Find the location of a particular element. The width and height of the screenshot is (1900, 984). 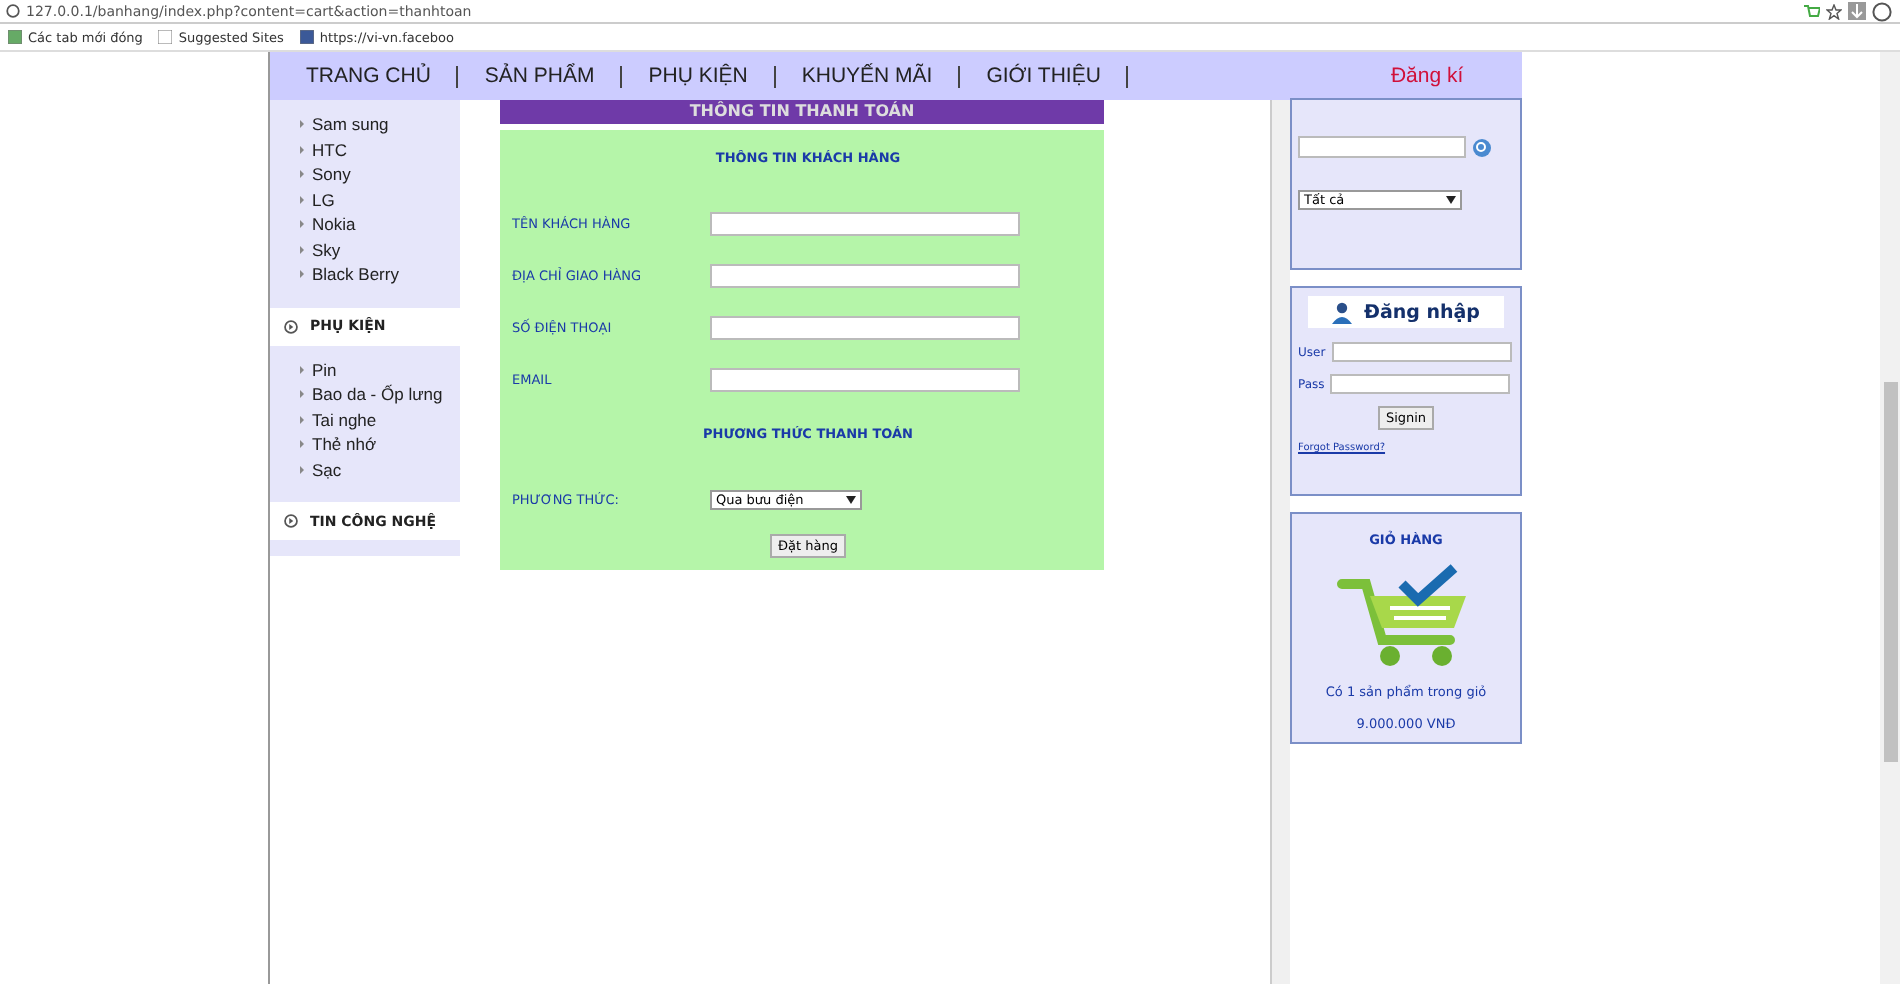

category-link: Sạc is located at coordinates (379, 469).